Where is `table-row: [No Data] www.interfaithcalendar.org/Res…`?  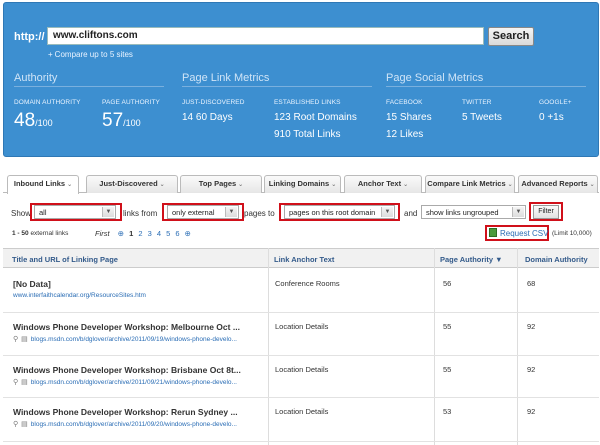 table-row: [No Data] www.interfaithcalendar.org/Res… is located at coordinates (301, 290).